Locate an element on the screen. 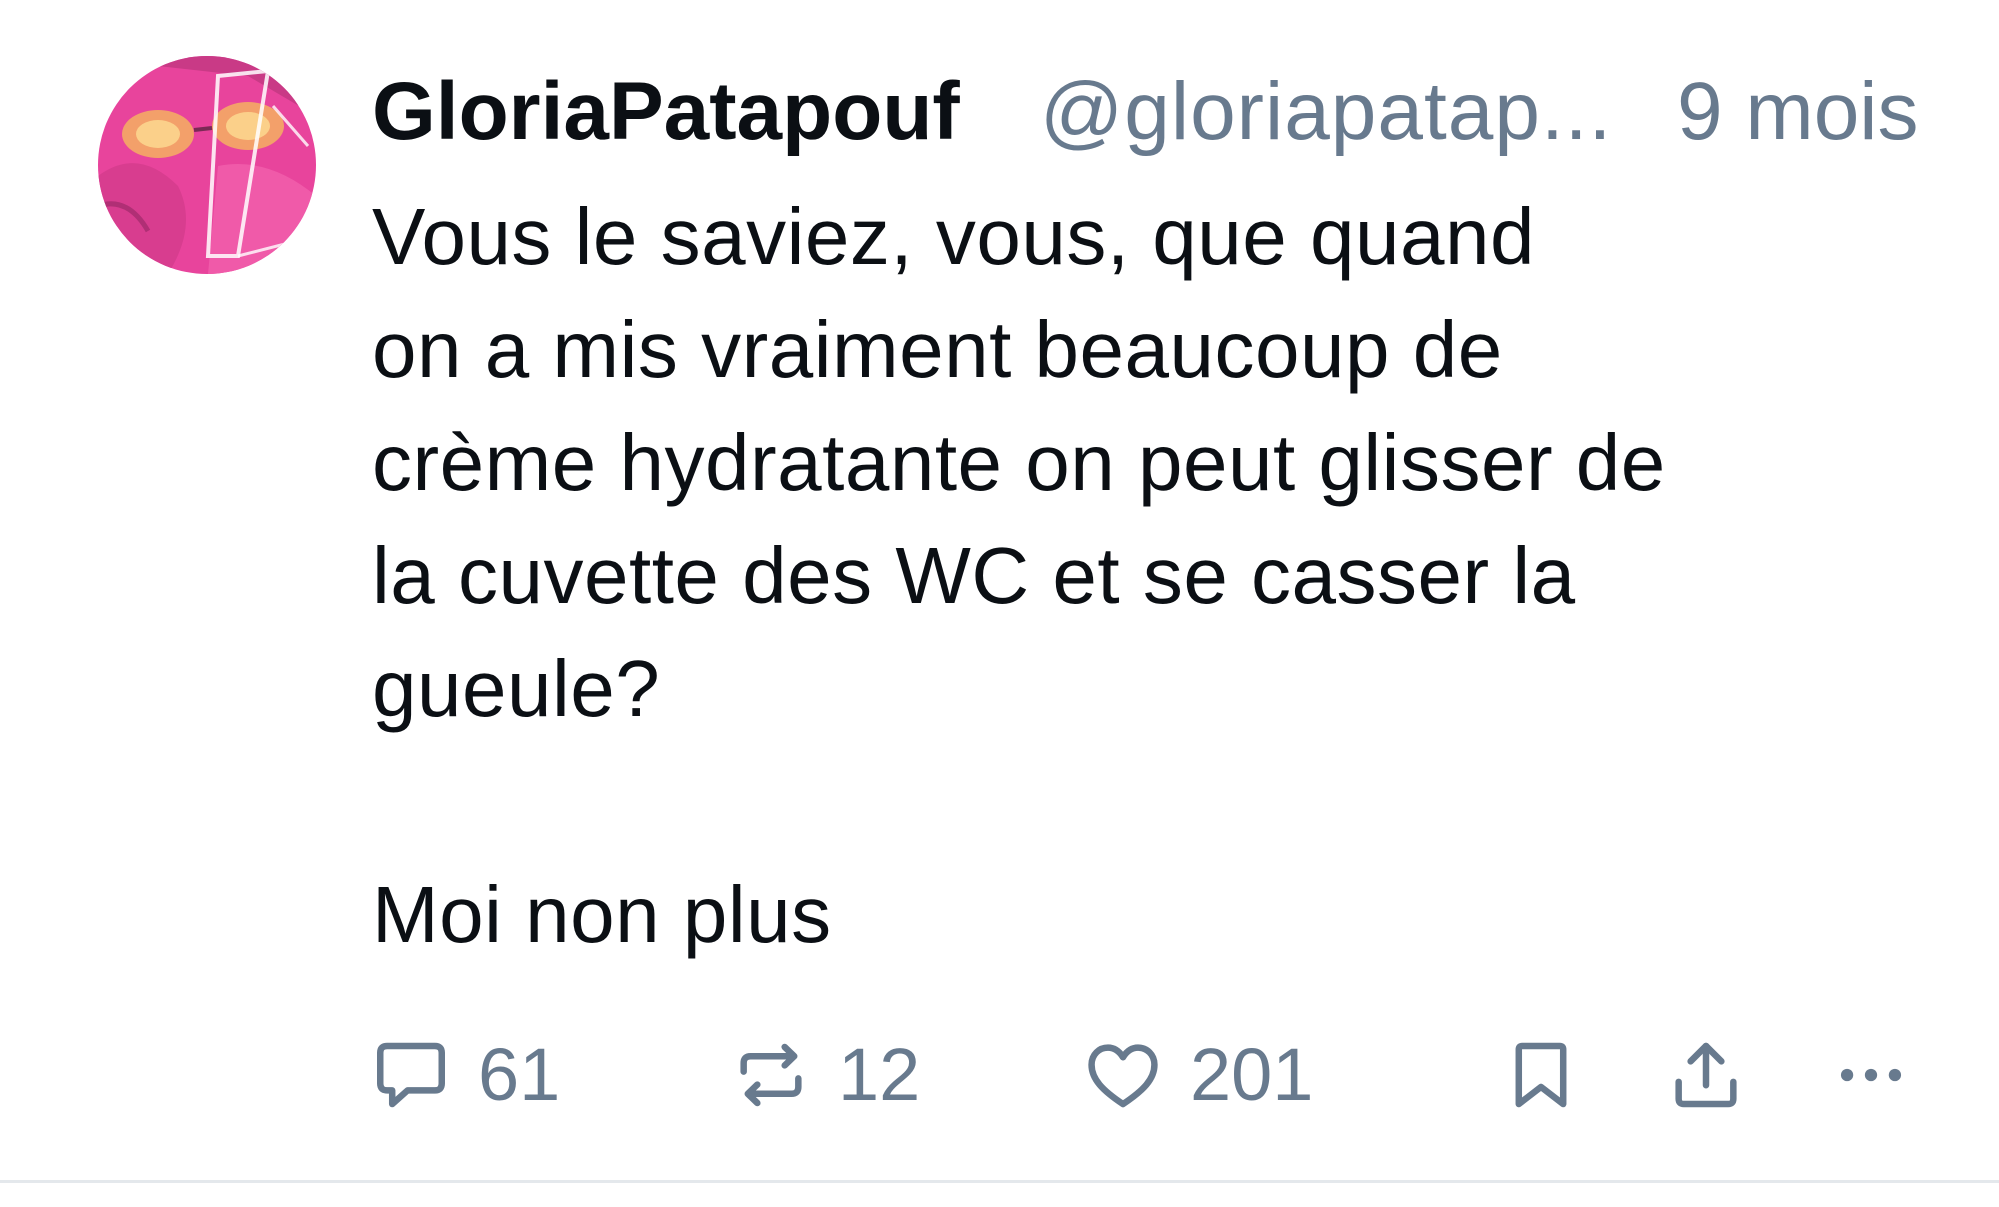  comment-icon is located at coordinates (411, 1075).